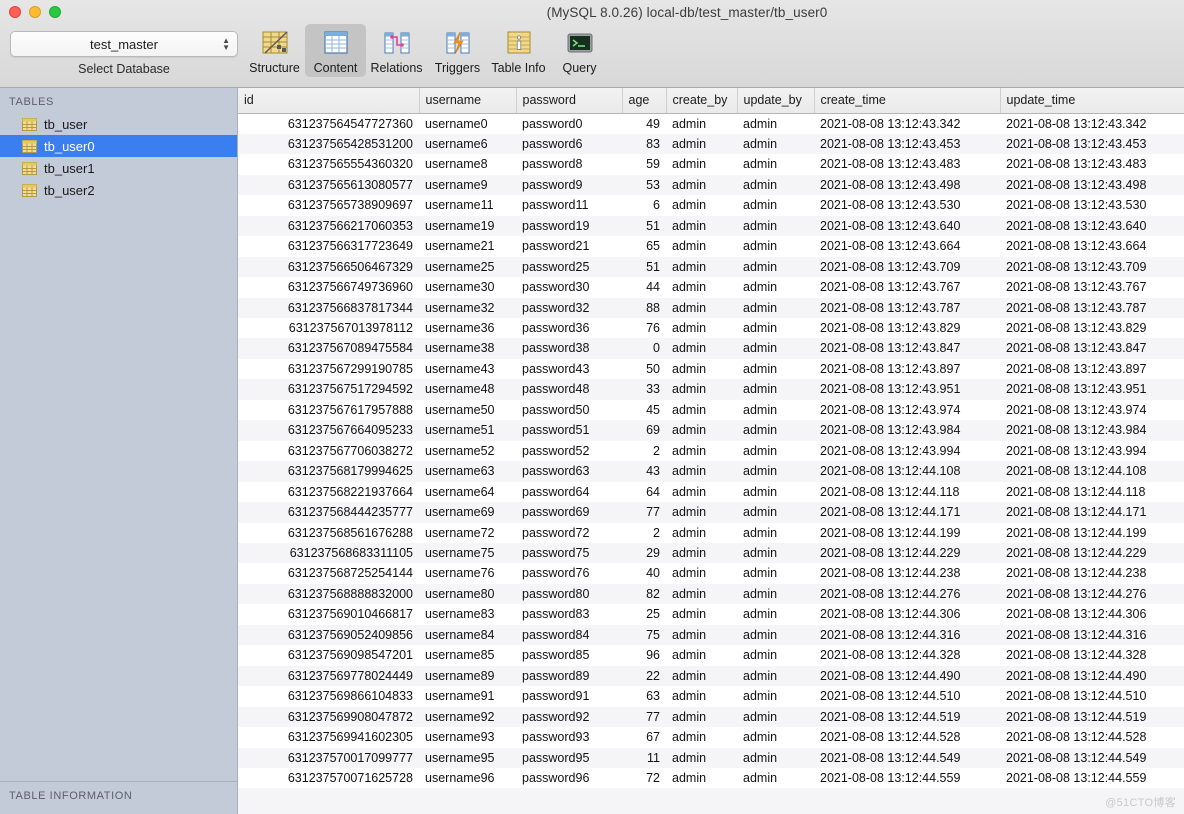 This screenshot has width=1184, height=814. Describe the element at coordinates (569, 533) in the screenshot. I see `cell-password: password72` at that location.